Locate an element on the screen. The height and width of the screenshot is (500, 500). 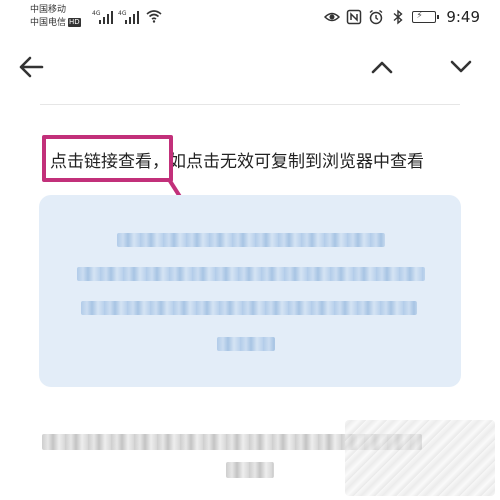
watermark-image is located at coordinates (420, 458).